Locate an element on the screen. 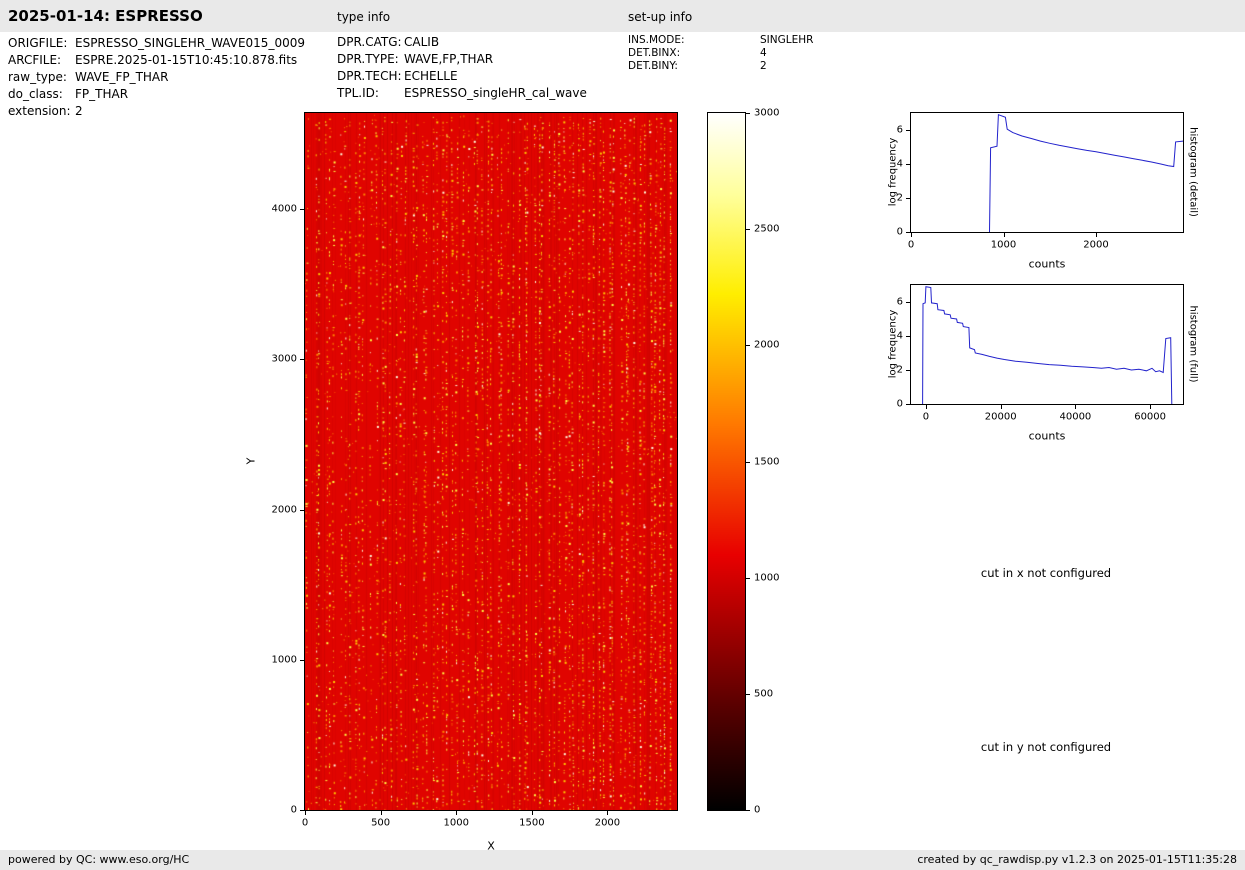  histogram-detail-y-tick-label: 4 is located at coordinates (899, 164).